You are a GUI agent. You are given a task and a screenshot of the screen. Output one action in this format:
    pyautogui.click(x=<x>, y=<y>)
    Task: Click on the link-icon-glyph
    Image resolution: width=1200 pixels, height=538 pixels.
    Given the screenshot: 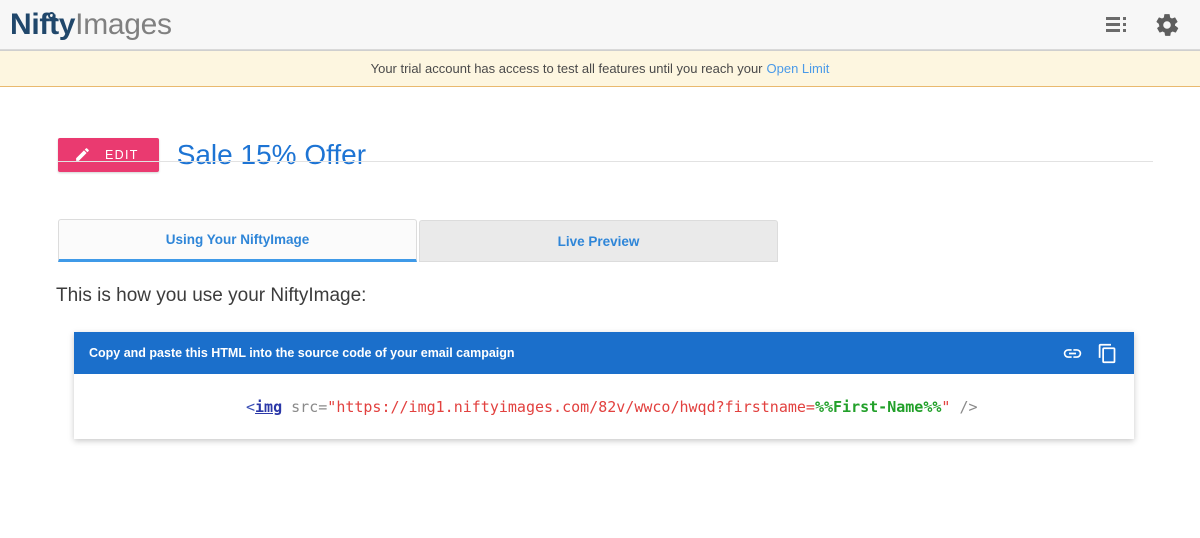 What is the action you would take?
    pyautogui.click(x=1072, y=353)
    